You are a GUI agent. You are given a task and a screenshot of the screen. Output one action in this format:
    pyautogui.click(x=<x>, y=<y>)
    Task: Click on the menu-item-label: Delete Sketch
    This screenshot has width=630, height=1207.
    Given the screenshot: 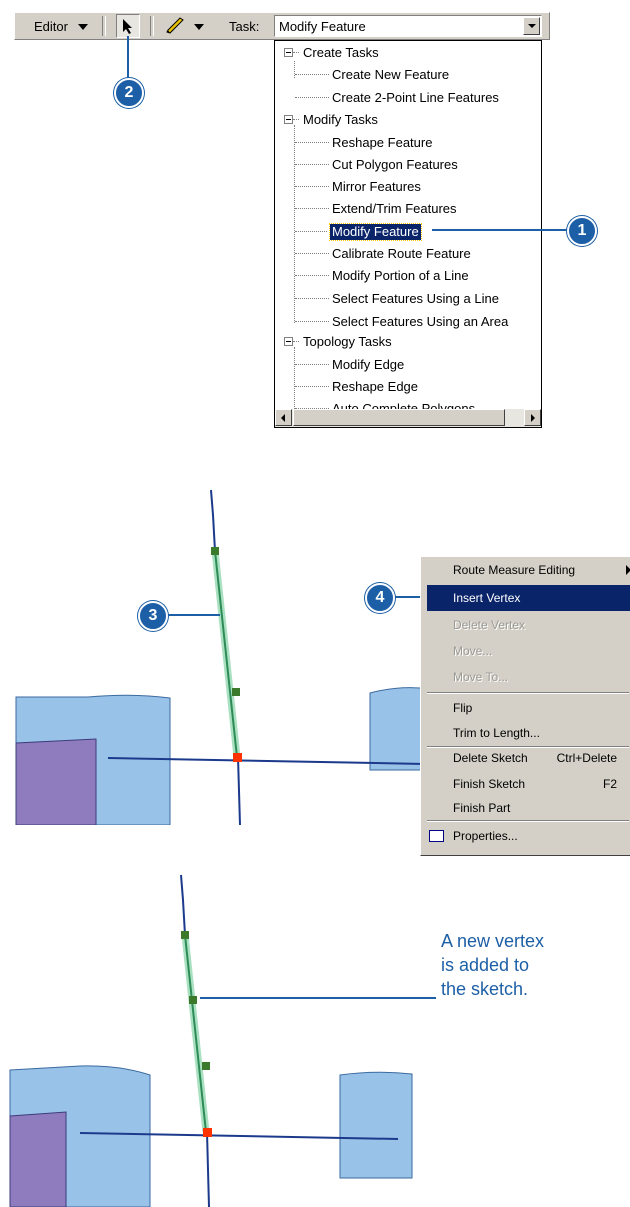 What is the action you would take?
    pyautogui.click(x=490, y=758)
    